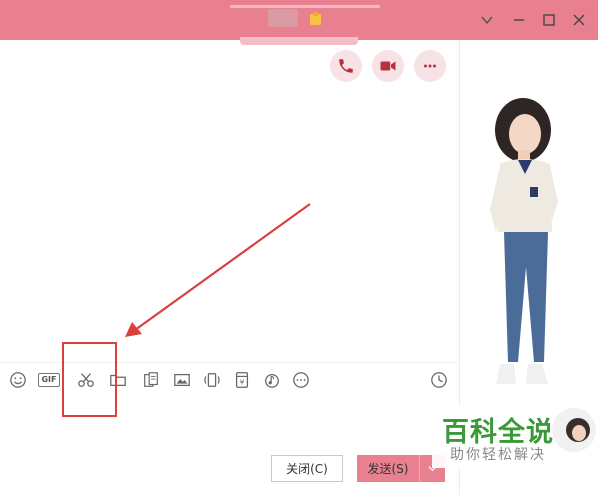 The width and height of the screenshot is (598, 495). I want to click on video-camera-icon, so click(388, 66).